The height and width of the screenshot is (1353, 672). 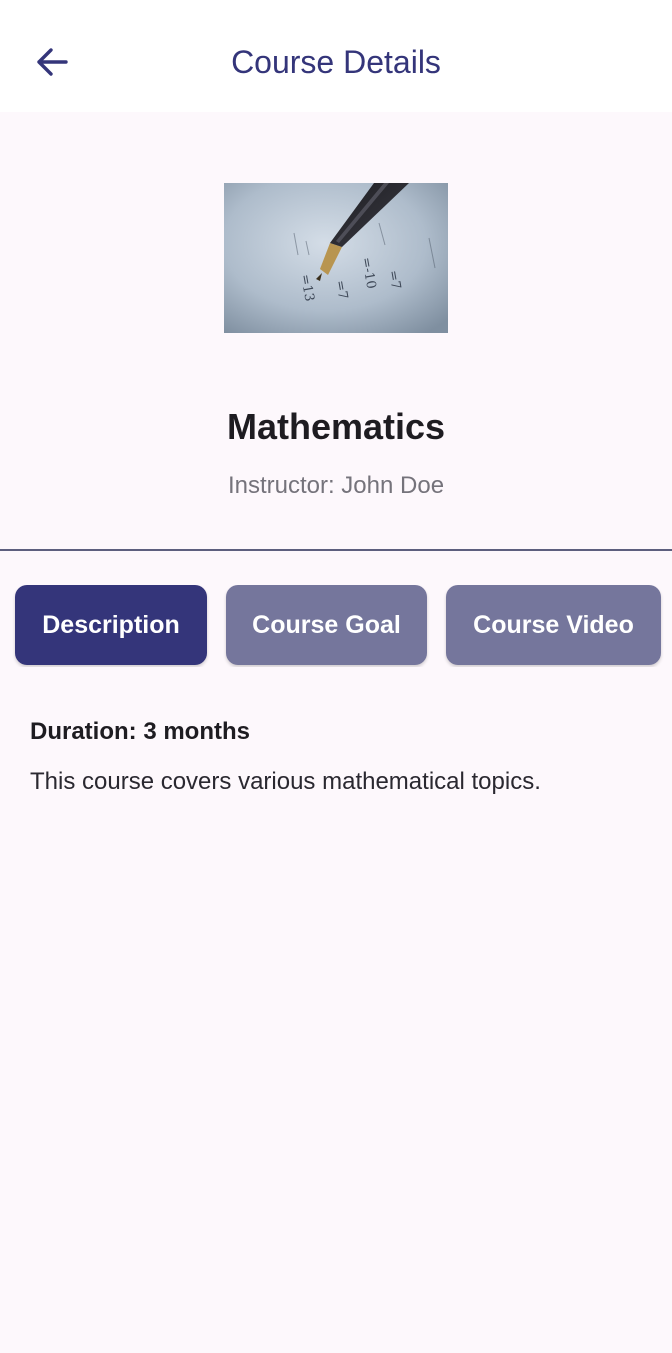 I want to click on tab-bar: Description Course Goal Course Video, so click(x=336, y=626).